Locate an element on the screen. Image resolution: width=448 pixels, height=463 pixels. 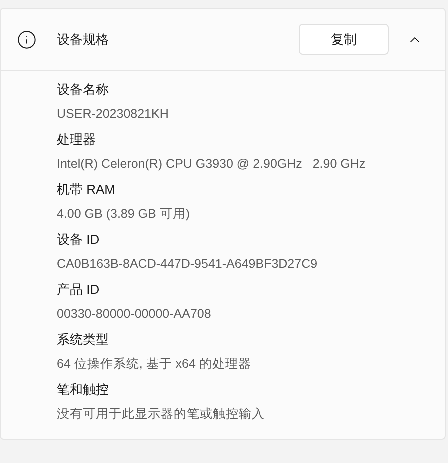
spec-value: 64 位操作系统, 基于 x64 的处理器 is located at coordinates (154, 364).